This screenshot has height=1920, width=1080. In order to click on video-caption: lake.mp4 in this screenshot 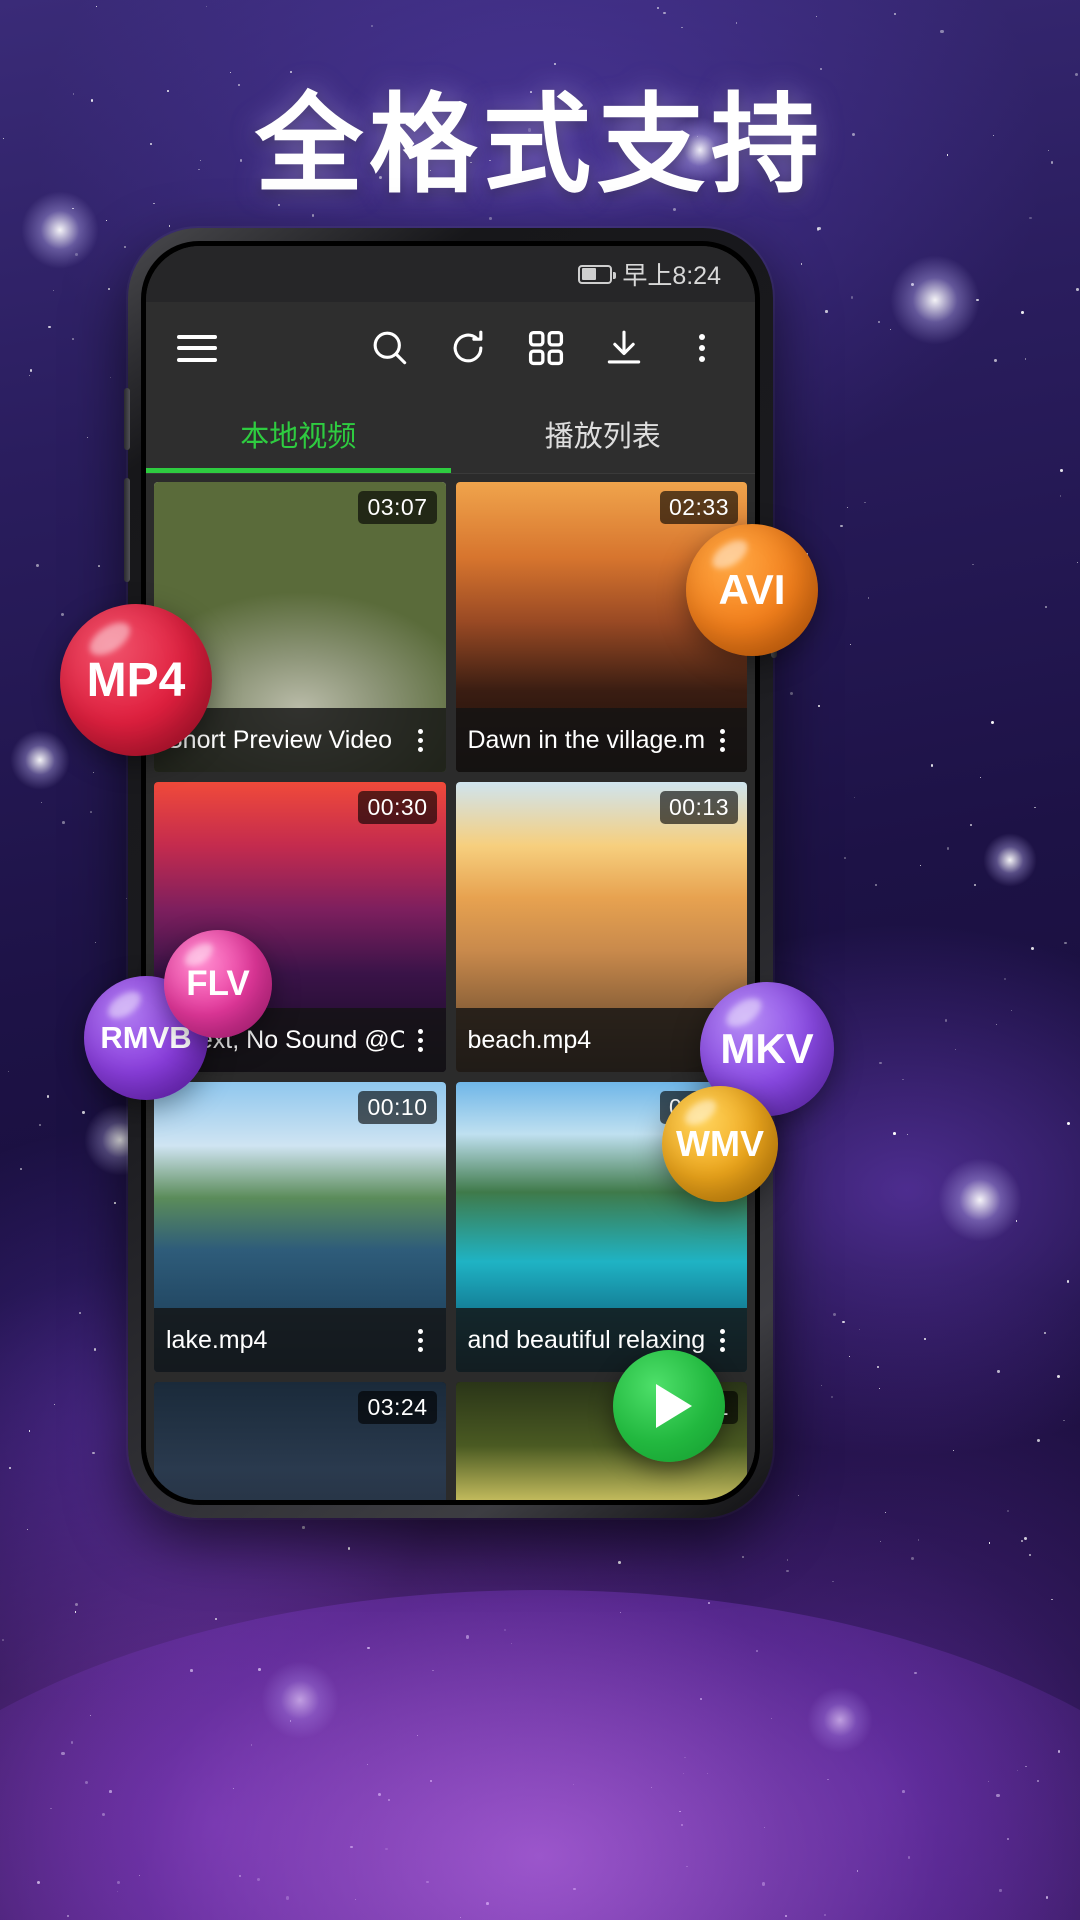, I will do `click(300, 1340)`.